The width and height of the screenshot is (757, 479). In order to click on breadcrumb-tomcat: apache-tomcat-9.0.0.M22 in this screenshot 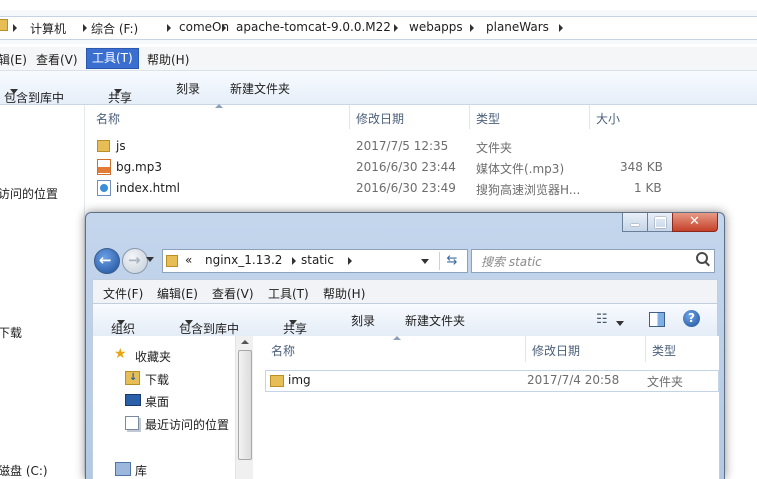, I will do `click(313, 27)`.